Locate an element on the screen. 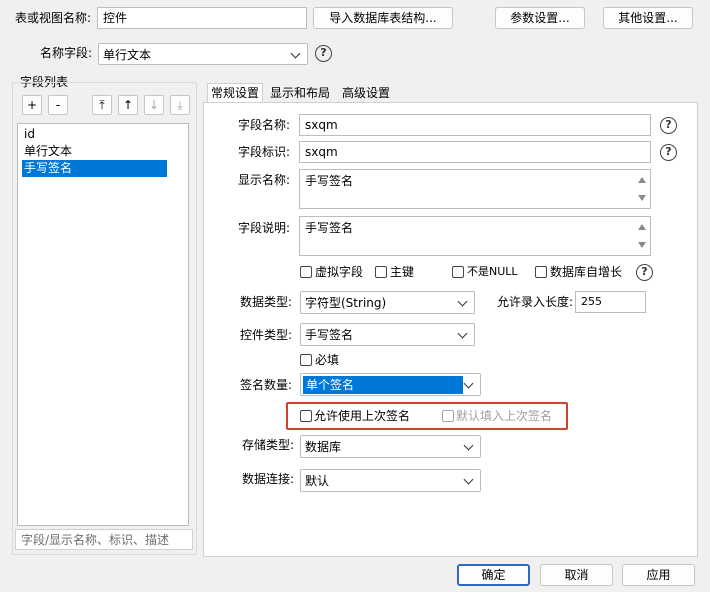 This screenshot has width=710, height=592. list-item: 手写签名 is located at coordinates (94, 168).